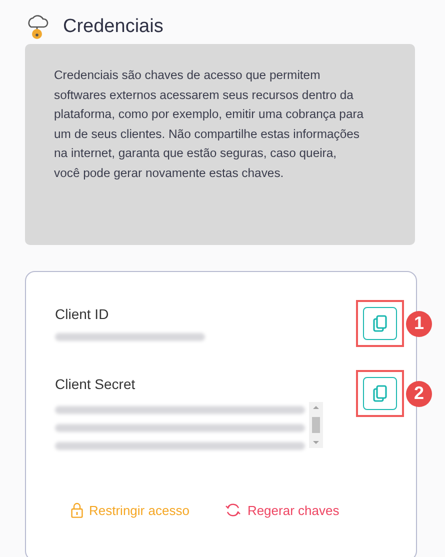 The image size is (445, 557). What do you see at coordinates (209, 124) in the screenshot?
I see `description-text: Credenciais são chaves de acesso que permitem softwares externos acessarem seus recursos dentro da plataforma, como por exemplo, emitir uma cobrança para um de seus clientes. Não compartilhe estas informações na internet, garanta que estão seguras, caso queira, você pode gerar novamente estas chaves.` at bounding box center [209, 124].